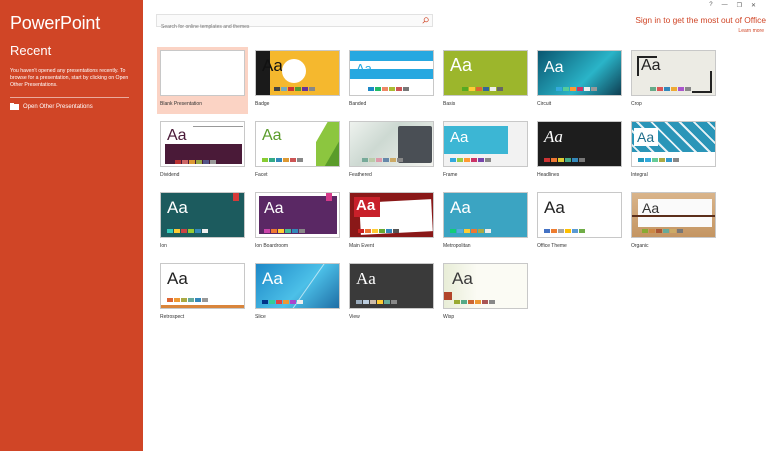 Image resolution: width=770 pixels, height=451 pixels. I want to click on signin-link: Sign in to get the most out of Office, so click(700, 20).